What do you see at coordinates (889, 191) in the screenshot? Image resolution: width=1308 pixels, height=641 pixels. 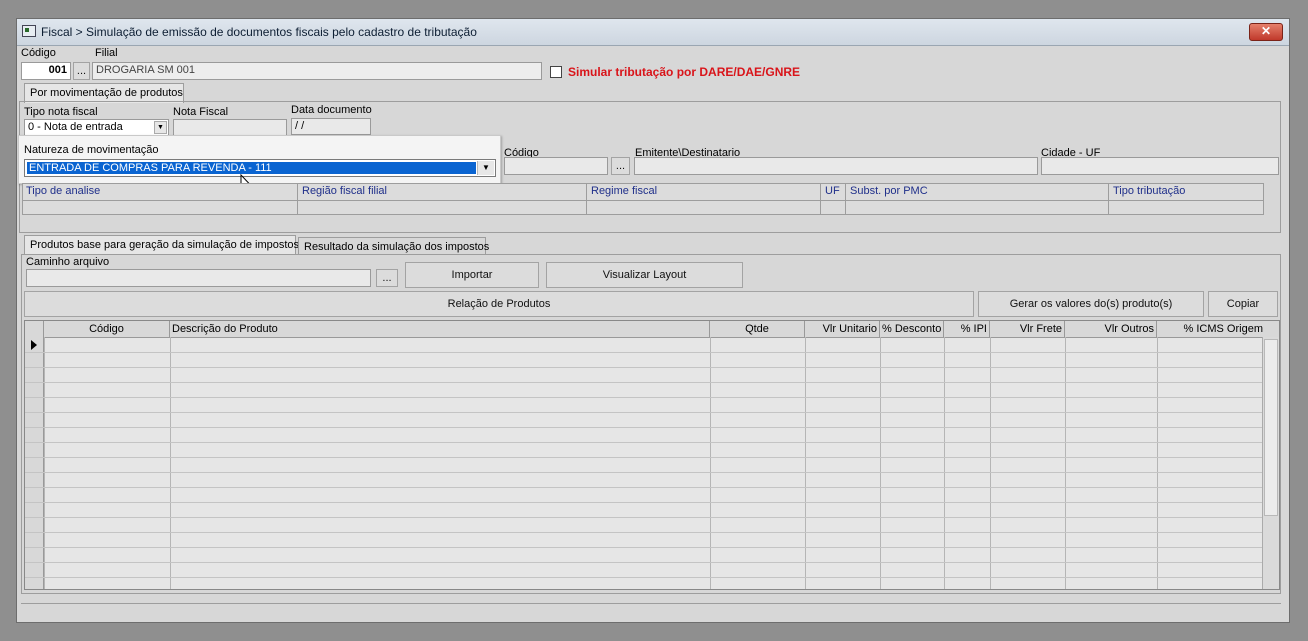 I see `subst-pmc-header: Subst. por PMC` at bounding box center [889, 191].